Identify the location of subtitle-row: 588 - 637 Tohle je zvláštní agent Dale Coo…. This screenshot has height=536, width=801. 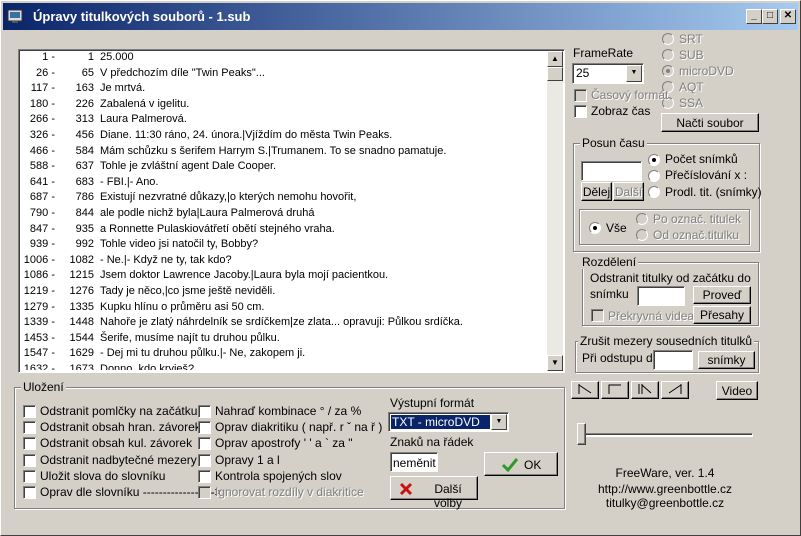
(284, 167).